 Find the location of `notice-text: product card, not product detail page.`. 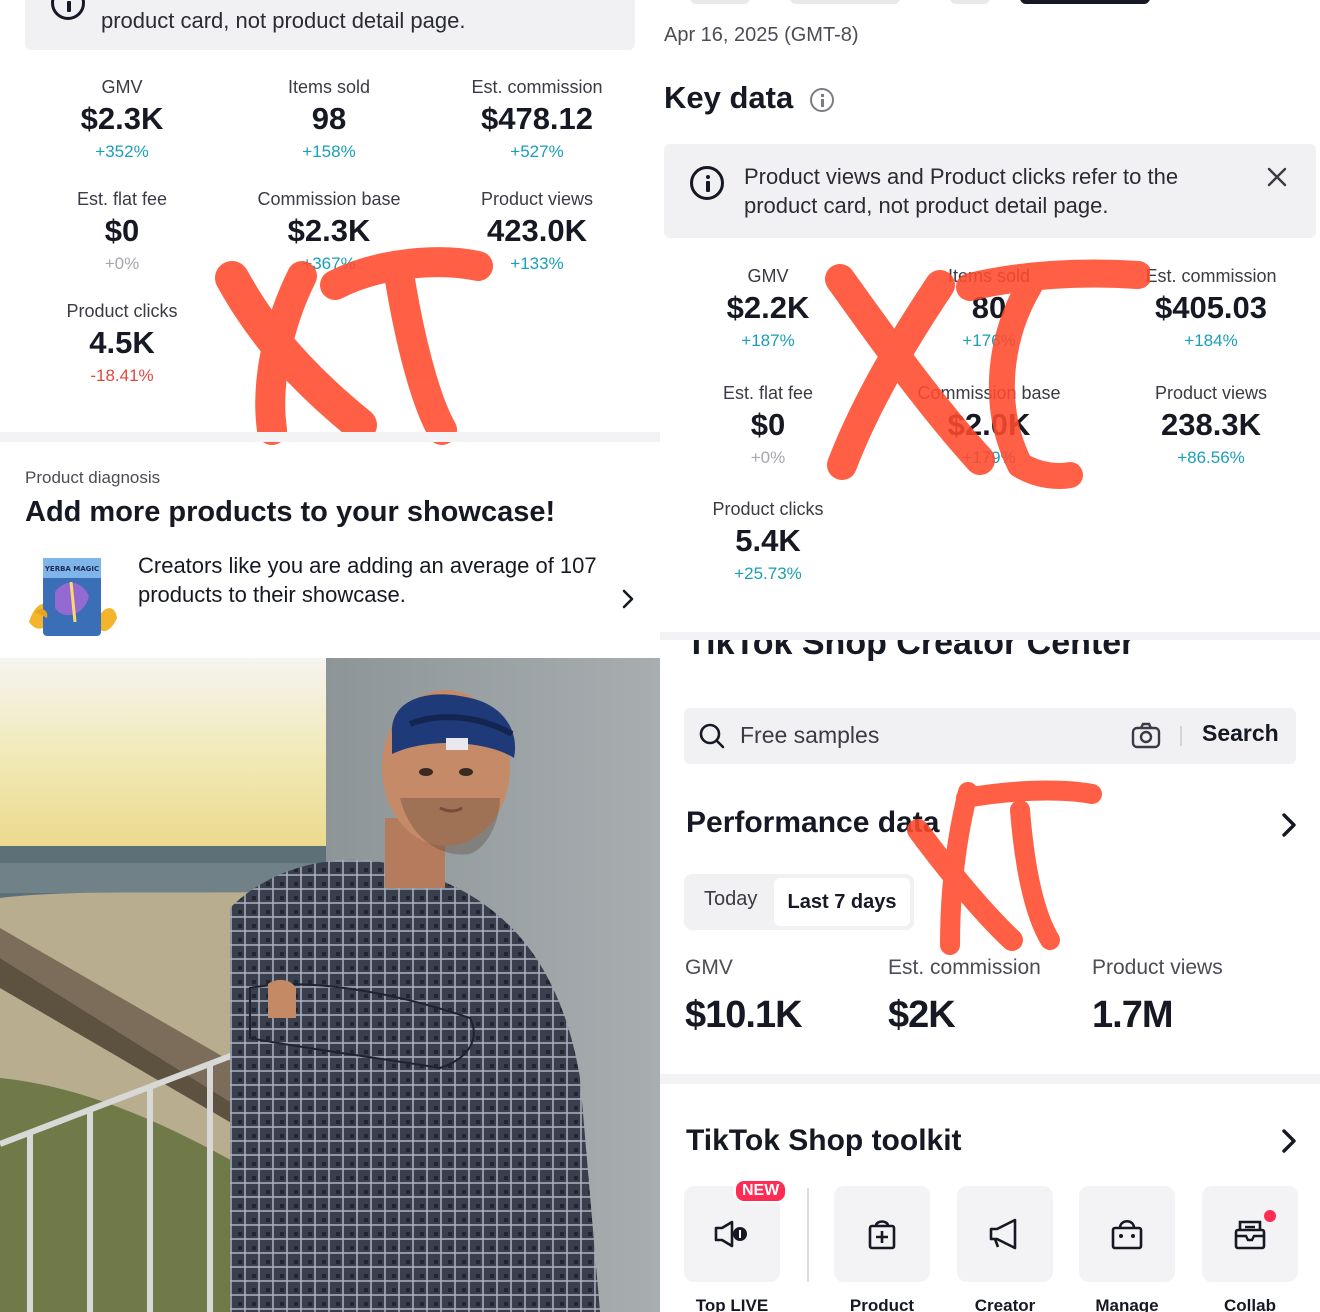

notice-text: product card, not product detail page. is located at coordinates (283, 20).